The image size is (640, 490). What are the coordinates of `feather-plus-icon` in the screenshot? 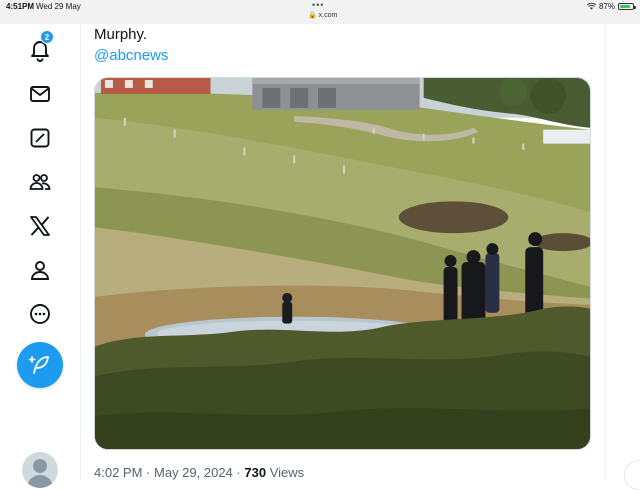 It's located at (38, 365).